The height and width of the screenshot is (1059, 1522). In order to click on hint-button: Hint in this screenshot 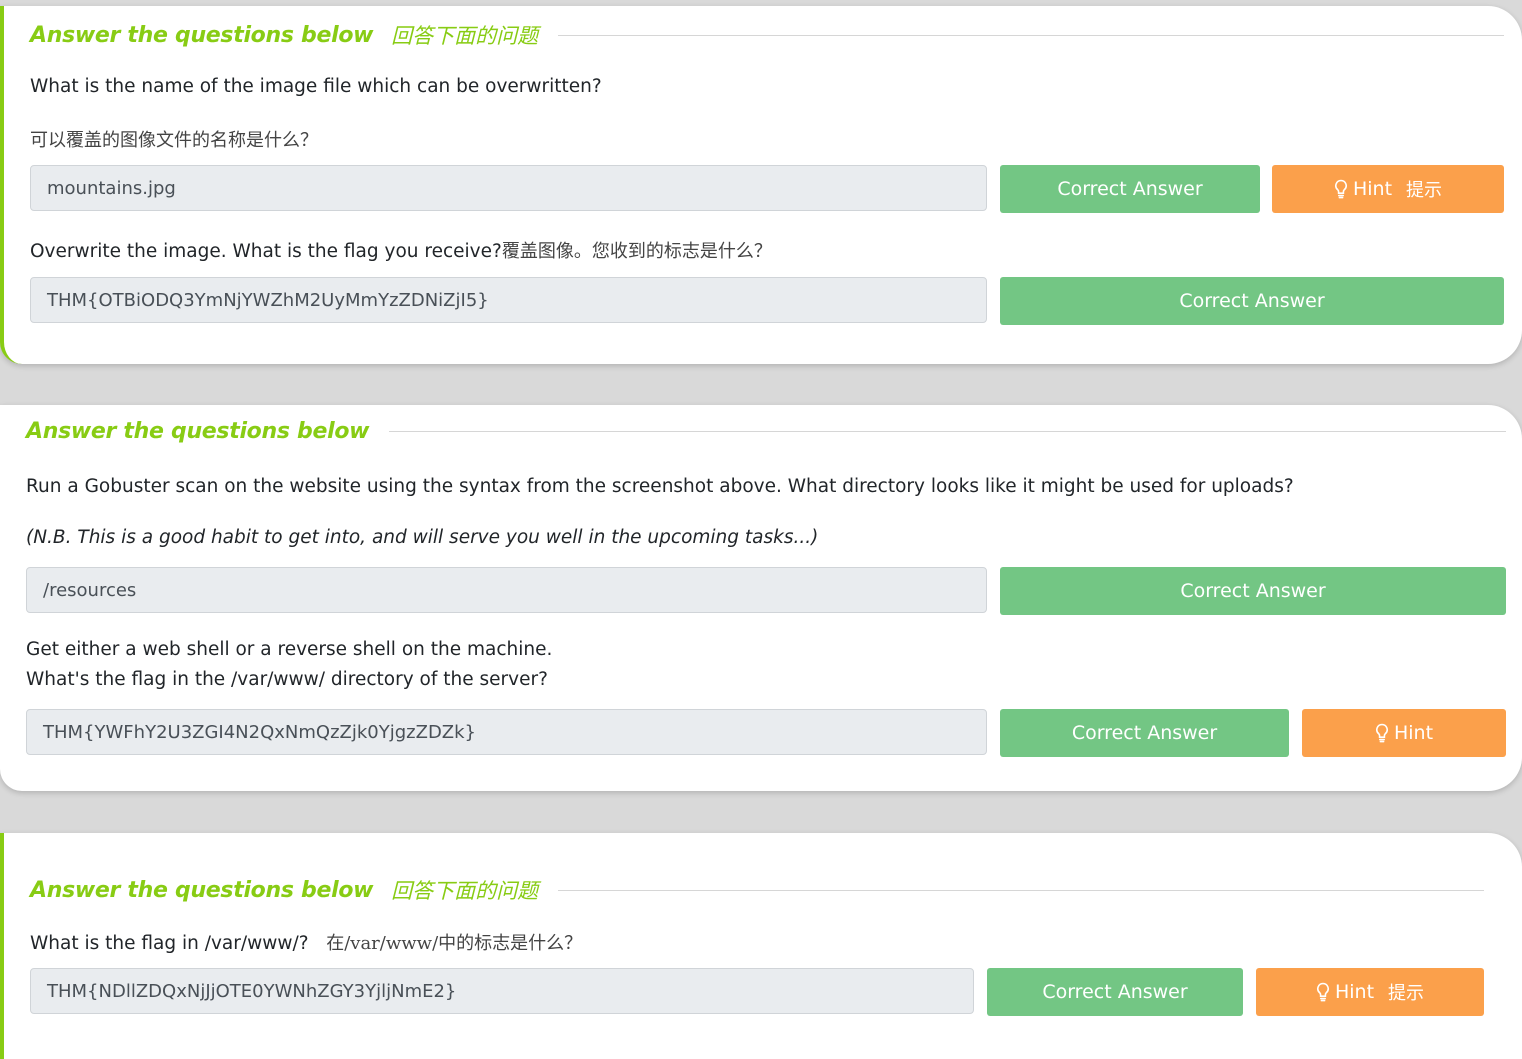, I will do `click(1404, 733)`.